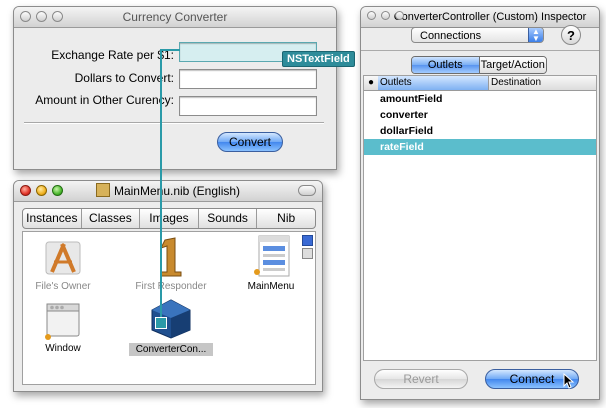  Describe the element at coordinates (174, 123) in the screenshot. I see `form-separator` at that location.